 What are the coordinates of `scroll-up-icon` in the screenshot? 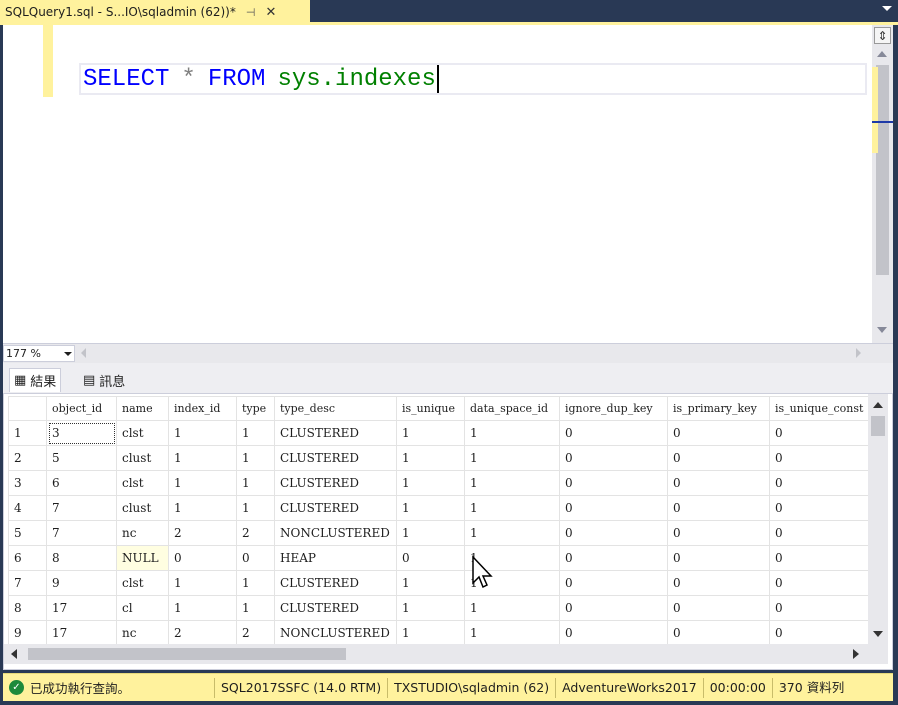 It's located at (882, 54).